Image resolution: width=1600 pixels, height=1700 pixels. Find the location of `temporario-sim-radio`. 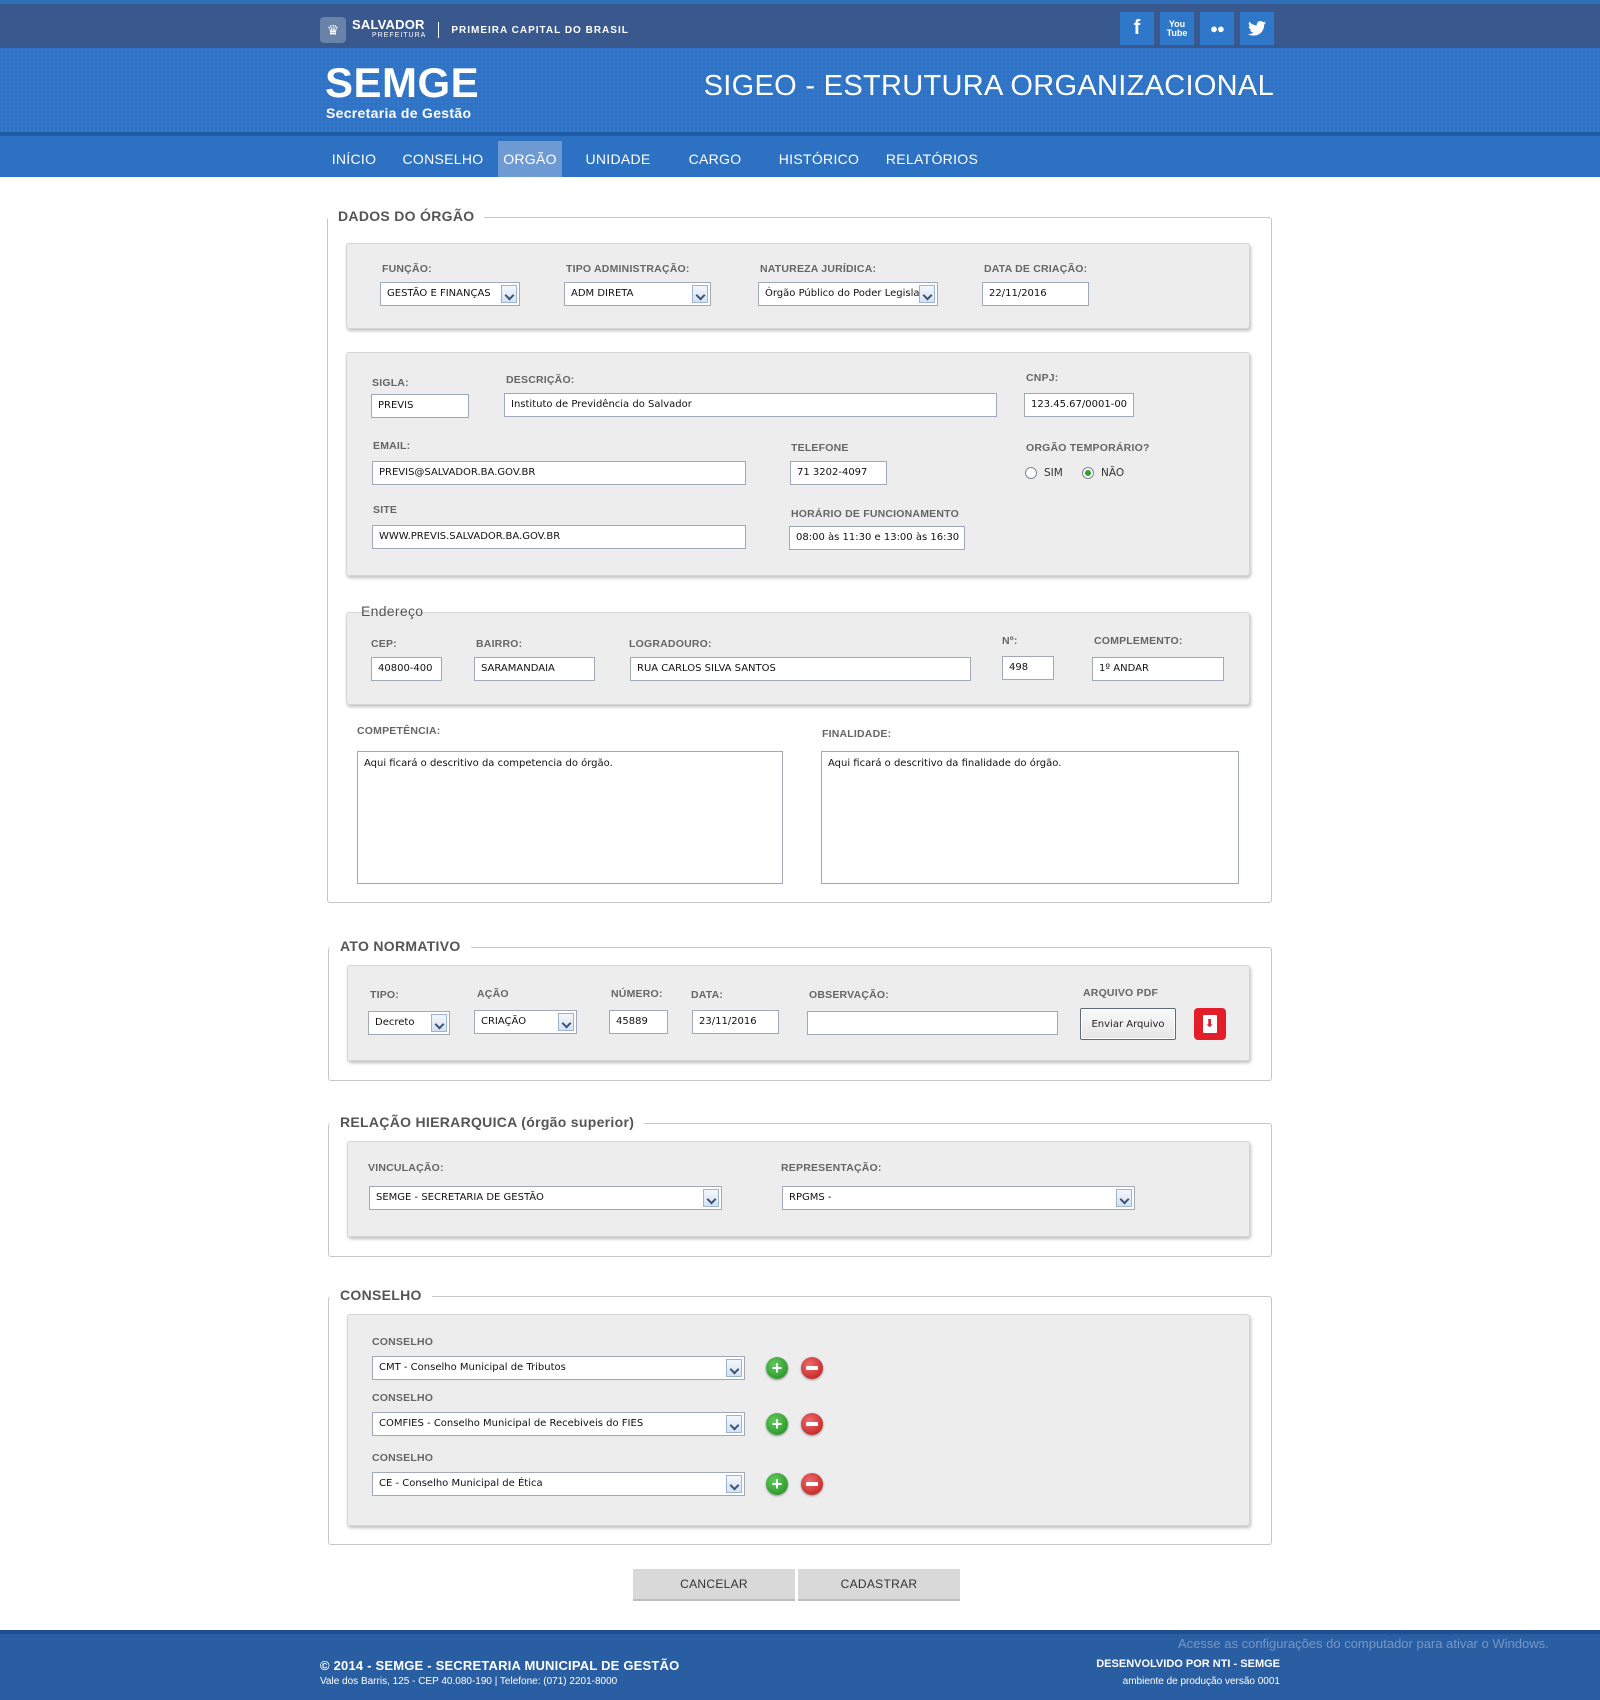

temporario-sim-radio is located at coordinates (1031, 473).